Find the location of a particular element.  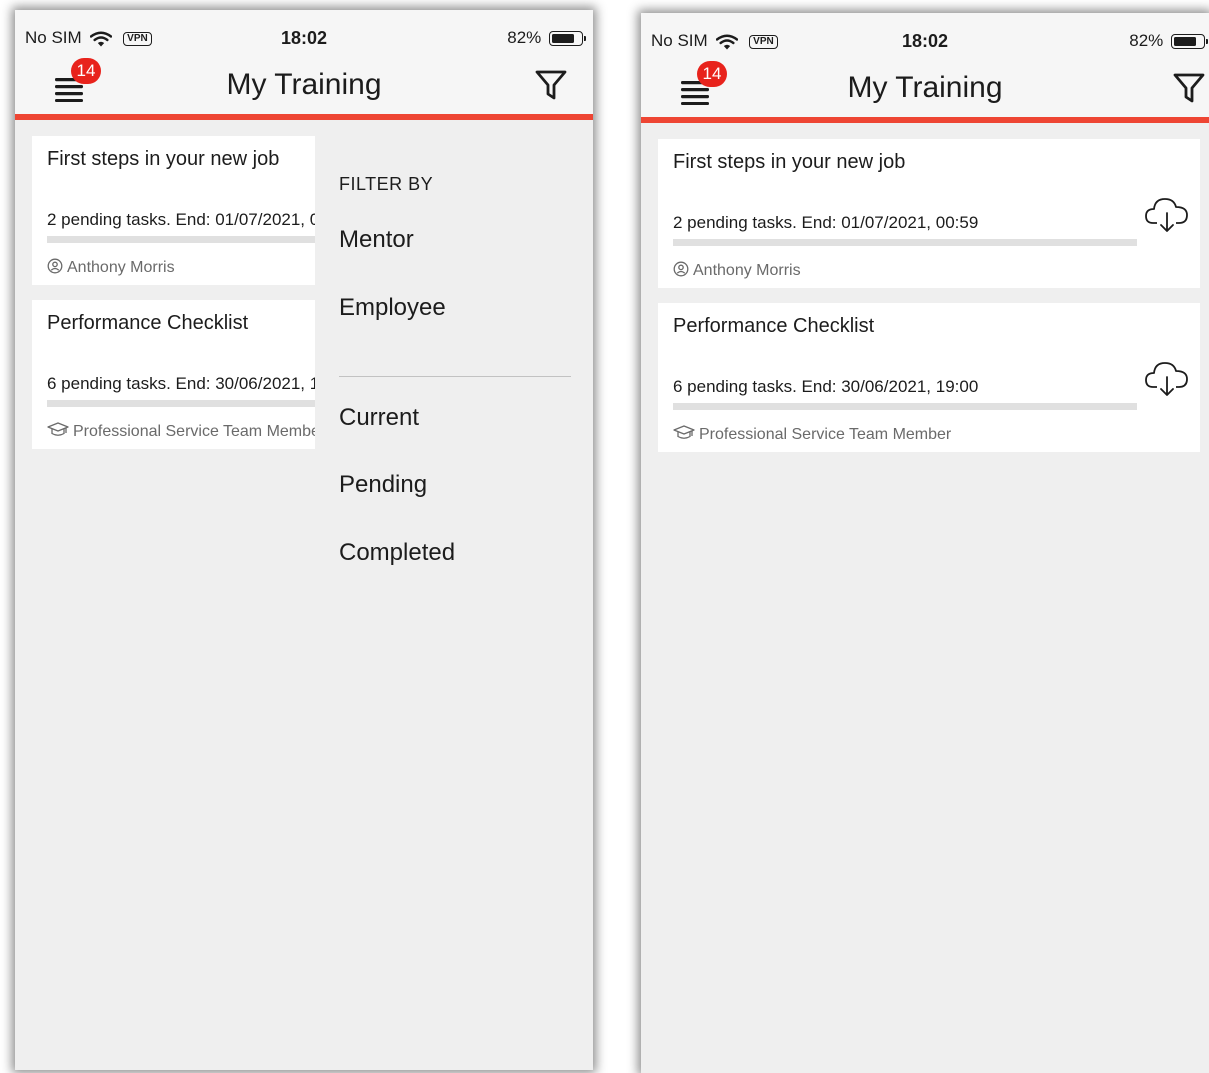

status-time: 18:02 is located at coordinates (925, 41).